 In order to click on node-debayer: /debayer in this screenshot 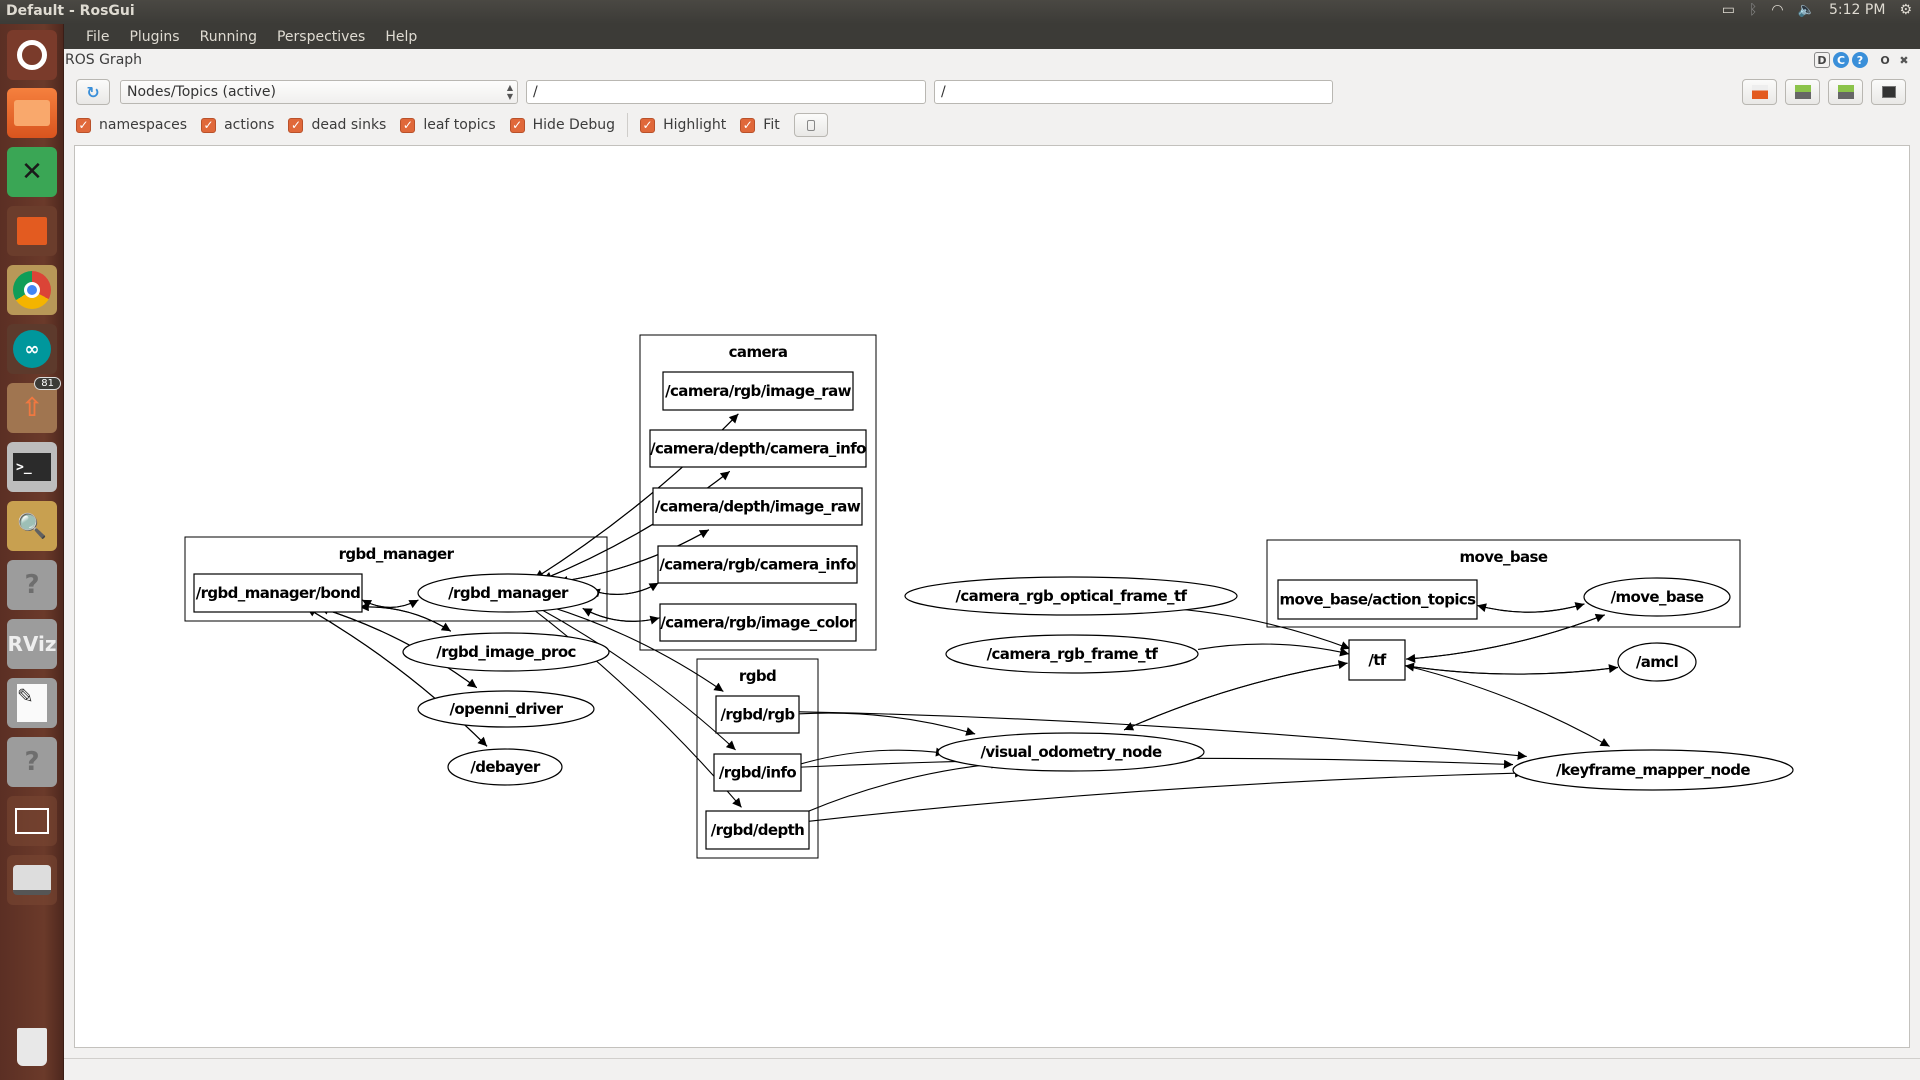, I will do `click(505, 767)`.